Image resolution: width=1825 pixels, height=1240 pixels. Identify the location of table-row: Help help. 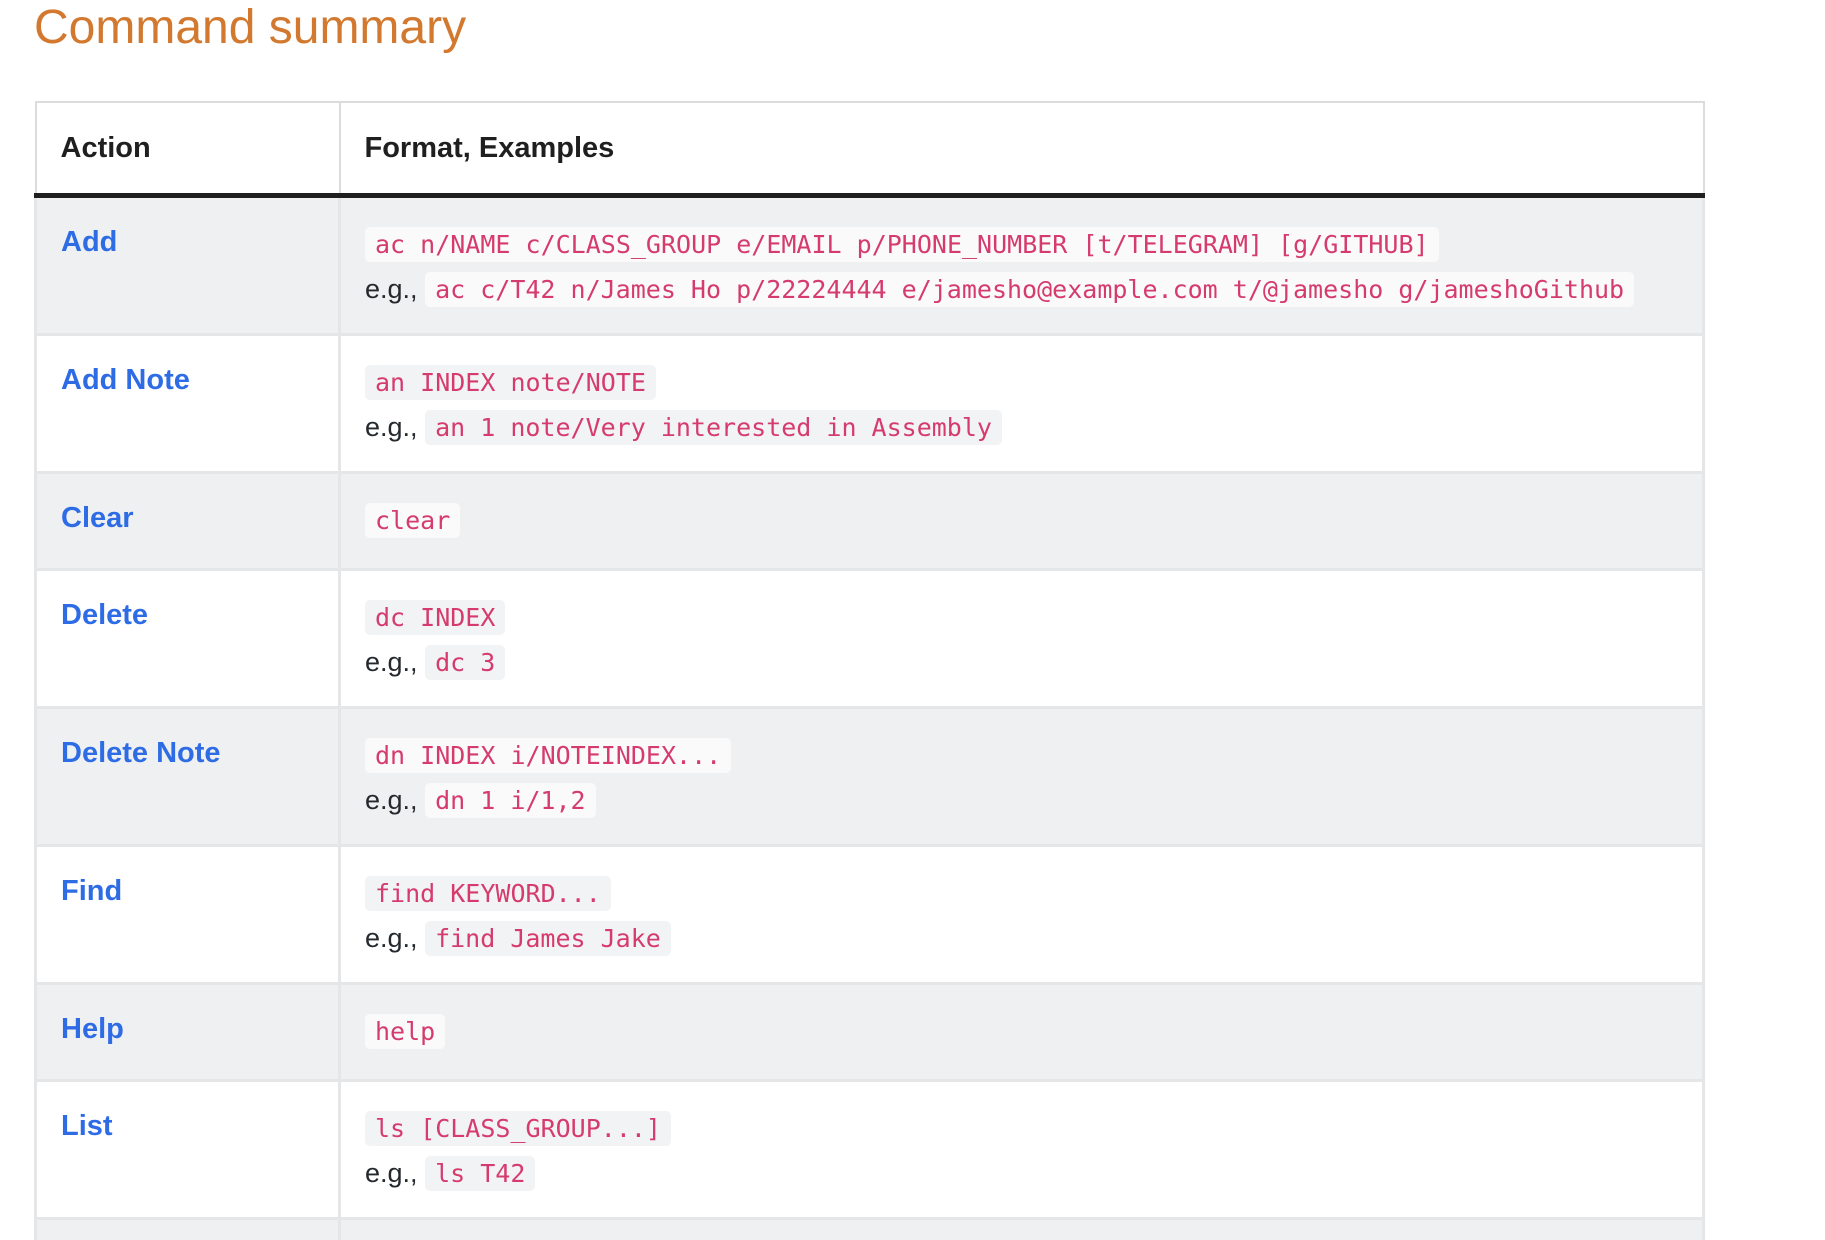
(870, 1032).